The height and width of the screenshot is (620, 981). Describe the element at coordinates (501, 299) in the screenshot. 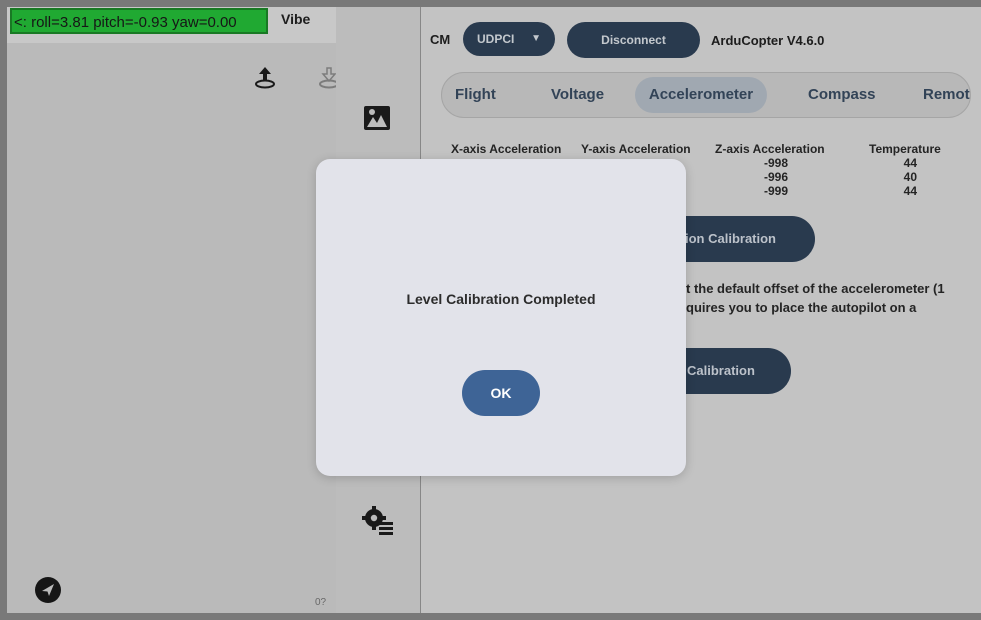

I see `dialog-message: Level Calibration Completed` at that location.